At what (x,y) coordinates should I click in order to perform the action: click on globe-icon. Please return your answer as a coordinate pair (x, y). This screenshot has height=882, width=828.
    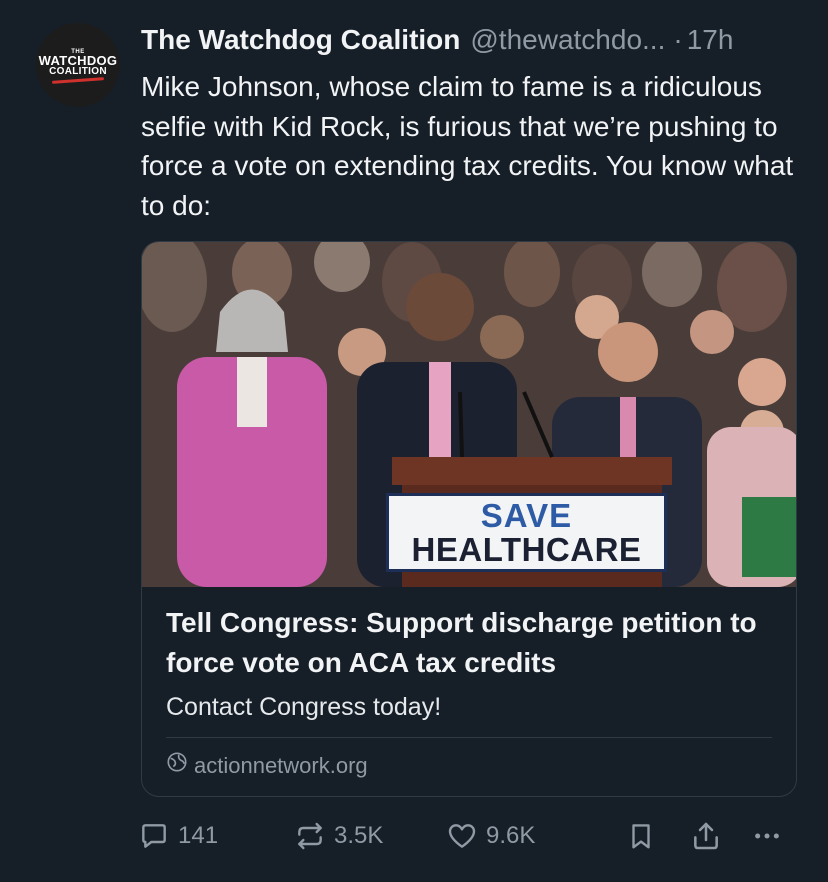
    Looking at the image, I should click on (177, 766).